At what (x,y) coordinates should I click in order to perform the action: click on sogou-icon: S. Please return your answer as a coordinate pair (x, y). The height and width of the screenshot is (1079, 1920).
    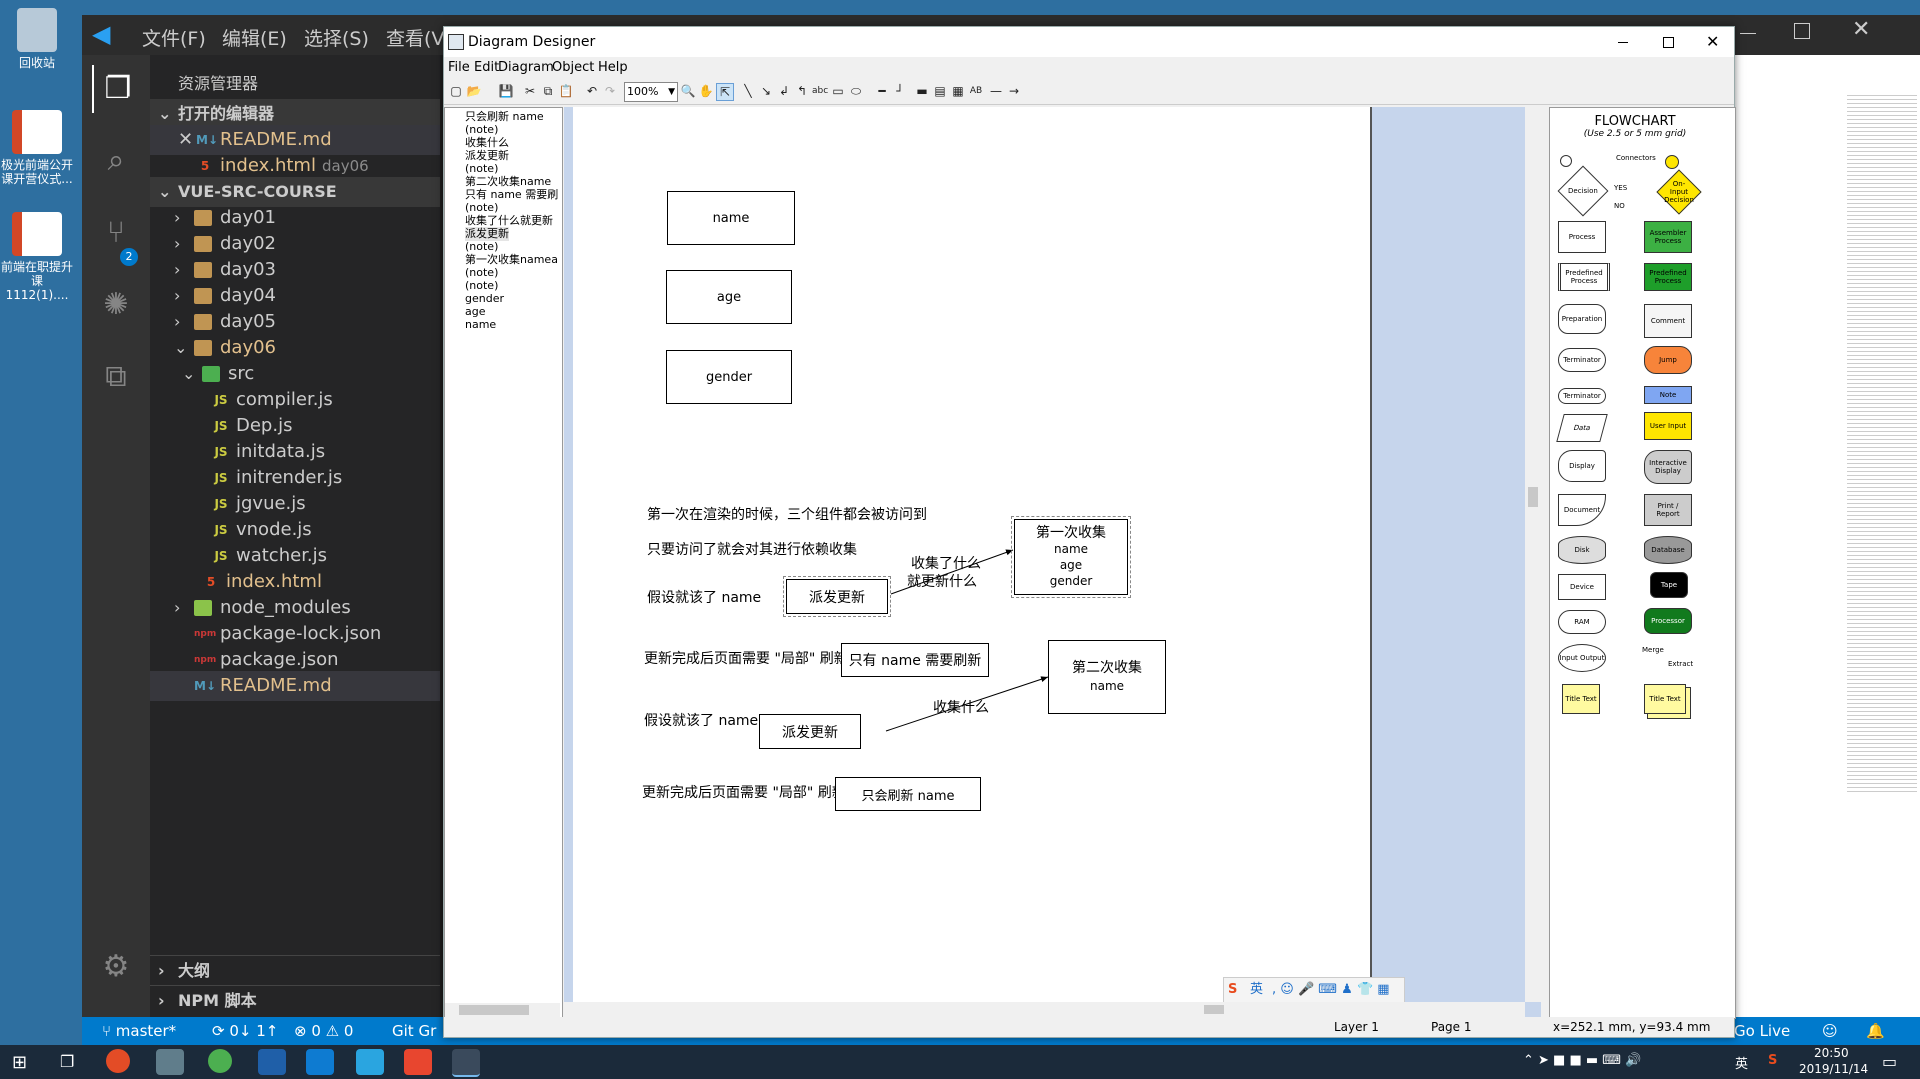
    Looking at the image, I should click on (1232, 990).